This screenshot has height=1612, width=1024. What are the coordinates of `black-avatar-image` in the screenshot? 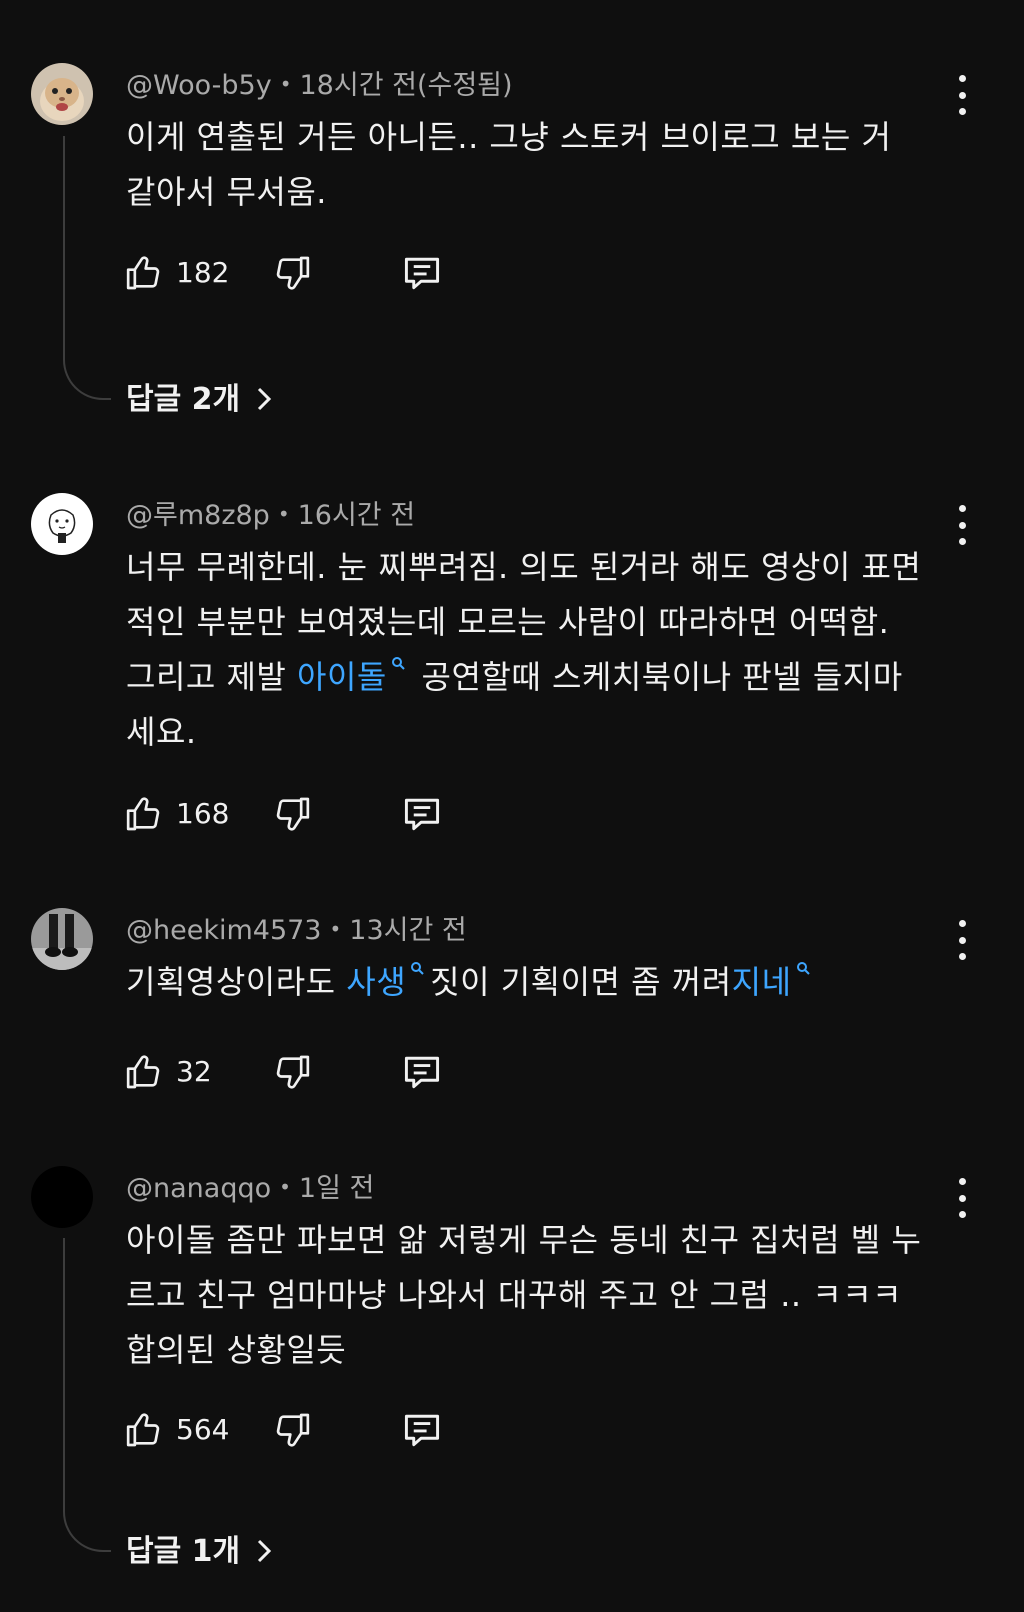 It's located at (62, 1197).